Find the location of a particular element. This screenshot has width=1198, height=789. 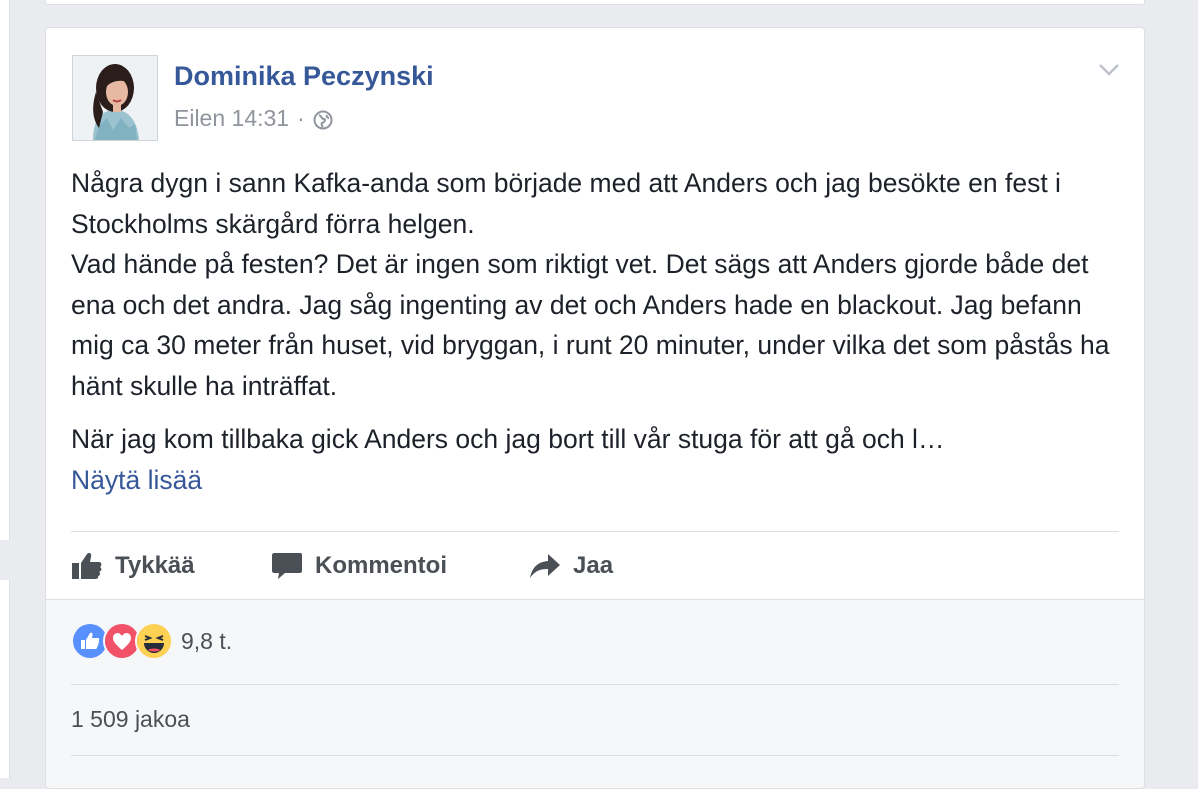

like-label: Tykkää is located at coordinates (155, 565).